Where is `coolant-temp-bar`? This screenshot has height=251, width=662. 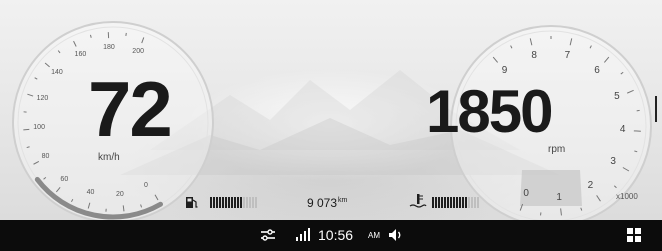 coolant-temp-bar is located at coordinates (455, 202).